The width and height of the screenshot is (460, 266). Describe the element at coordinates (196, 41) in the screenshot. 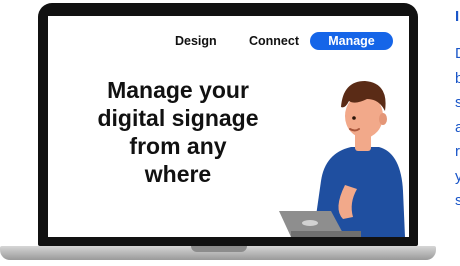

I see `nav-design: Design` at that location.